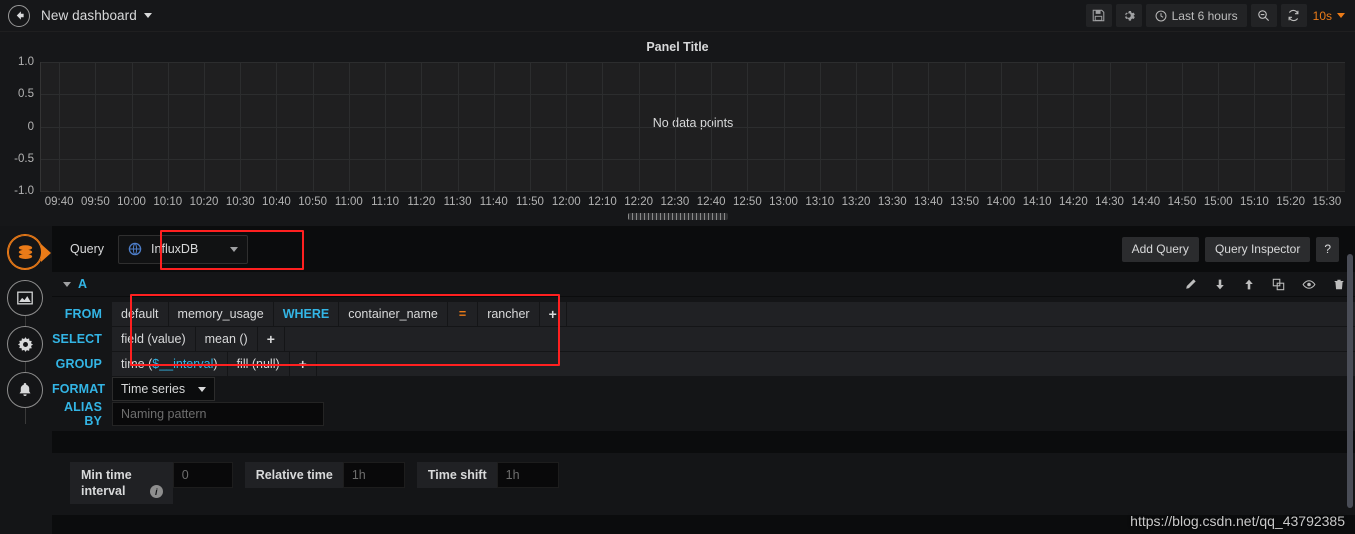 Image resolution: width=1355 pixels, height=534 pixels. What do you see at coordinates (703, 339) in the screenshot?
I see `select-row: SELECT field (value) mean () +` at bounding box center [703, 339].